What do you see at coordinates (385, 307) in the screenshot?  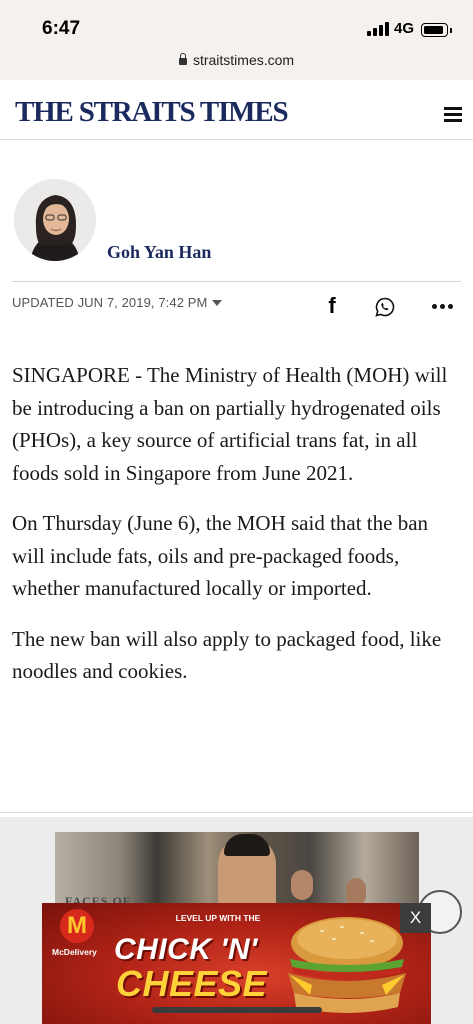 I see `whatsapp-icon` at bounding box center [385, 307].